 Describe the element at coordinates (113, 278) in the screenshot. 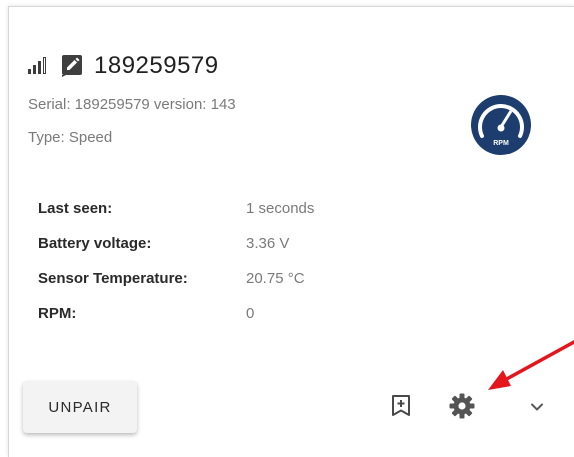

I see `info-label: Sensor Temperature:` at that location.